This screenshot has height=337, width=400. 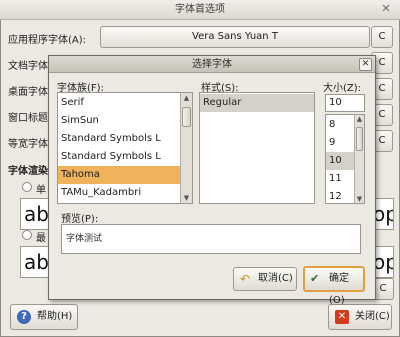 What do you see at coordinates (342, 88) in the screenshot?
I see `size-label: 大小(Z):` at bounding box center [342, 88].